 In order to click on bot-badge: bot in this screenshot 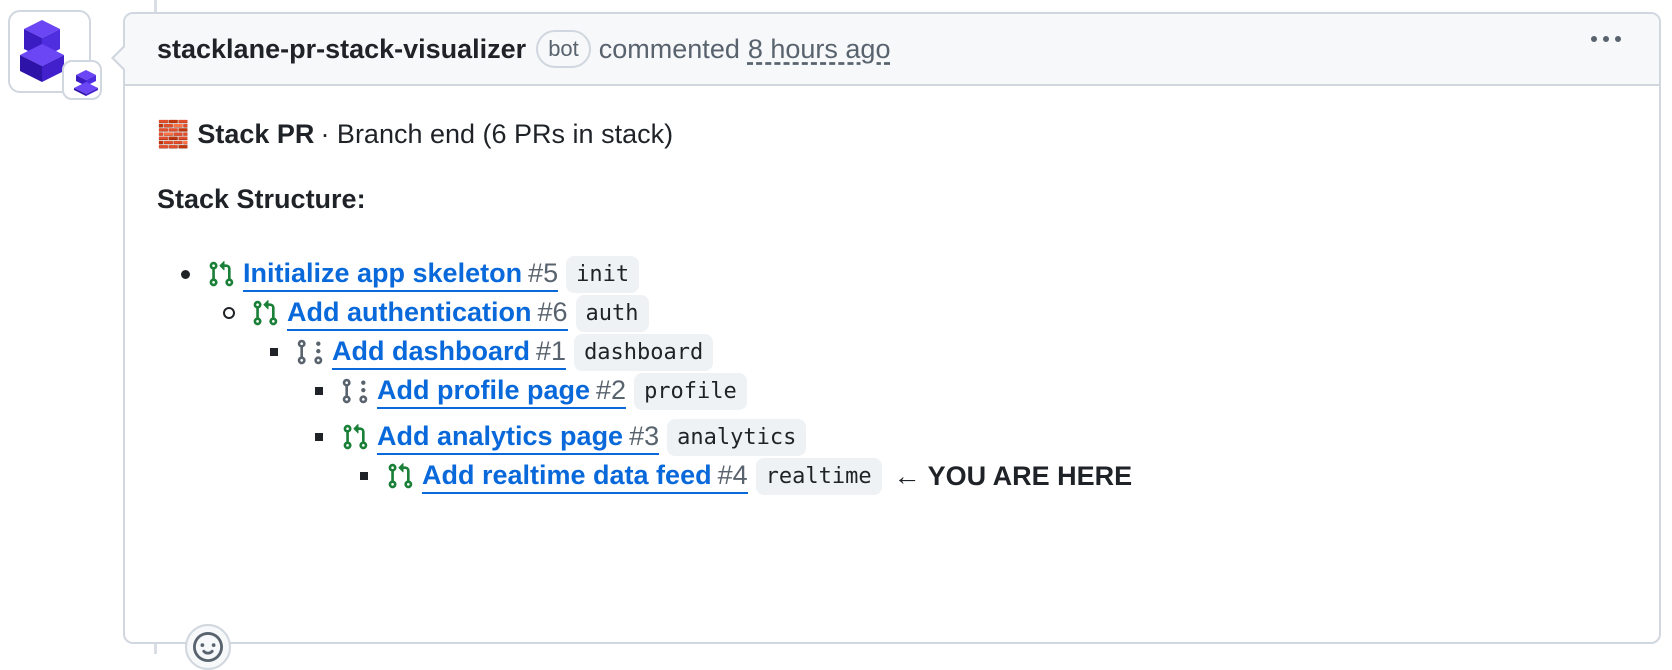, I will do `click(563, 49)`.